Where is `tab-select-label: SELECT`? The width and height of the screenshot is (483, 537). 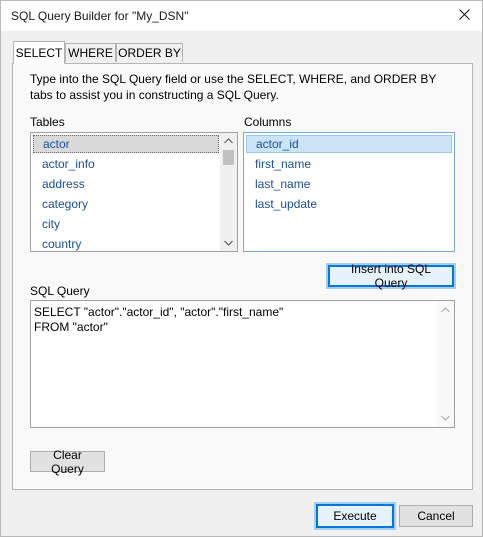
tab-select-label: SELECT is located at coordinates (39, 53).